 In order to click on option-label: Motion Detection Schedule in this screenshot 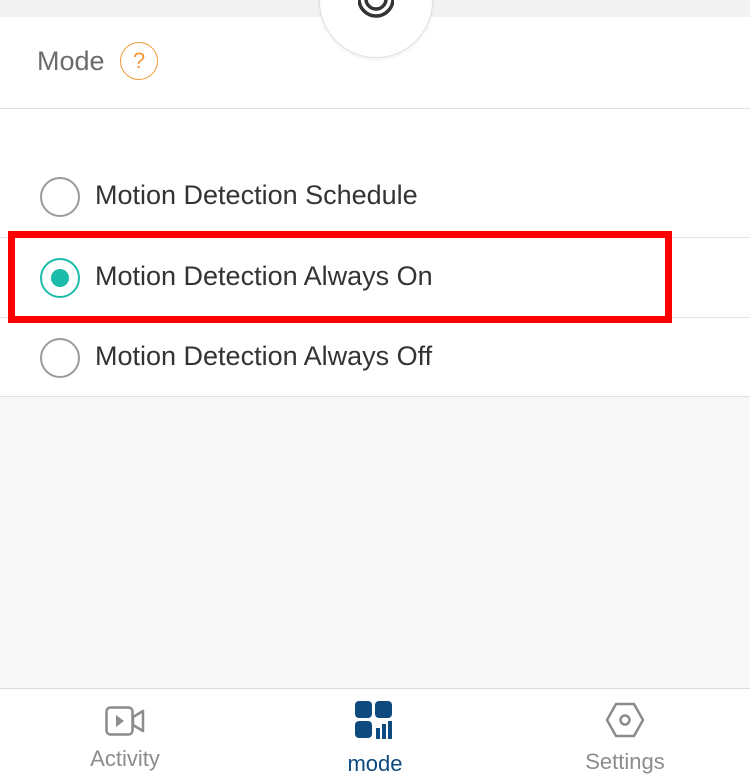, I will do `click(256, 195)`.